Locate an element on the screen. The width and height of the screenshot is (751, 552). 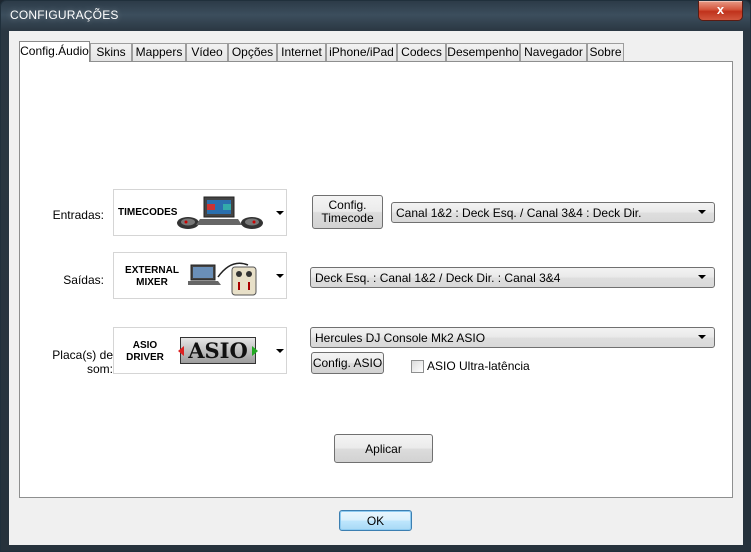
external-mixer-image-text: EXTERNAL MIXER is located at coordinates (152, 276).